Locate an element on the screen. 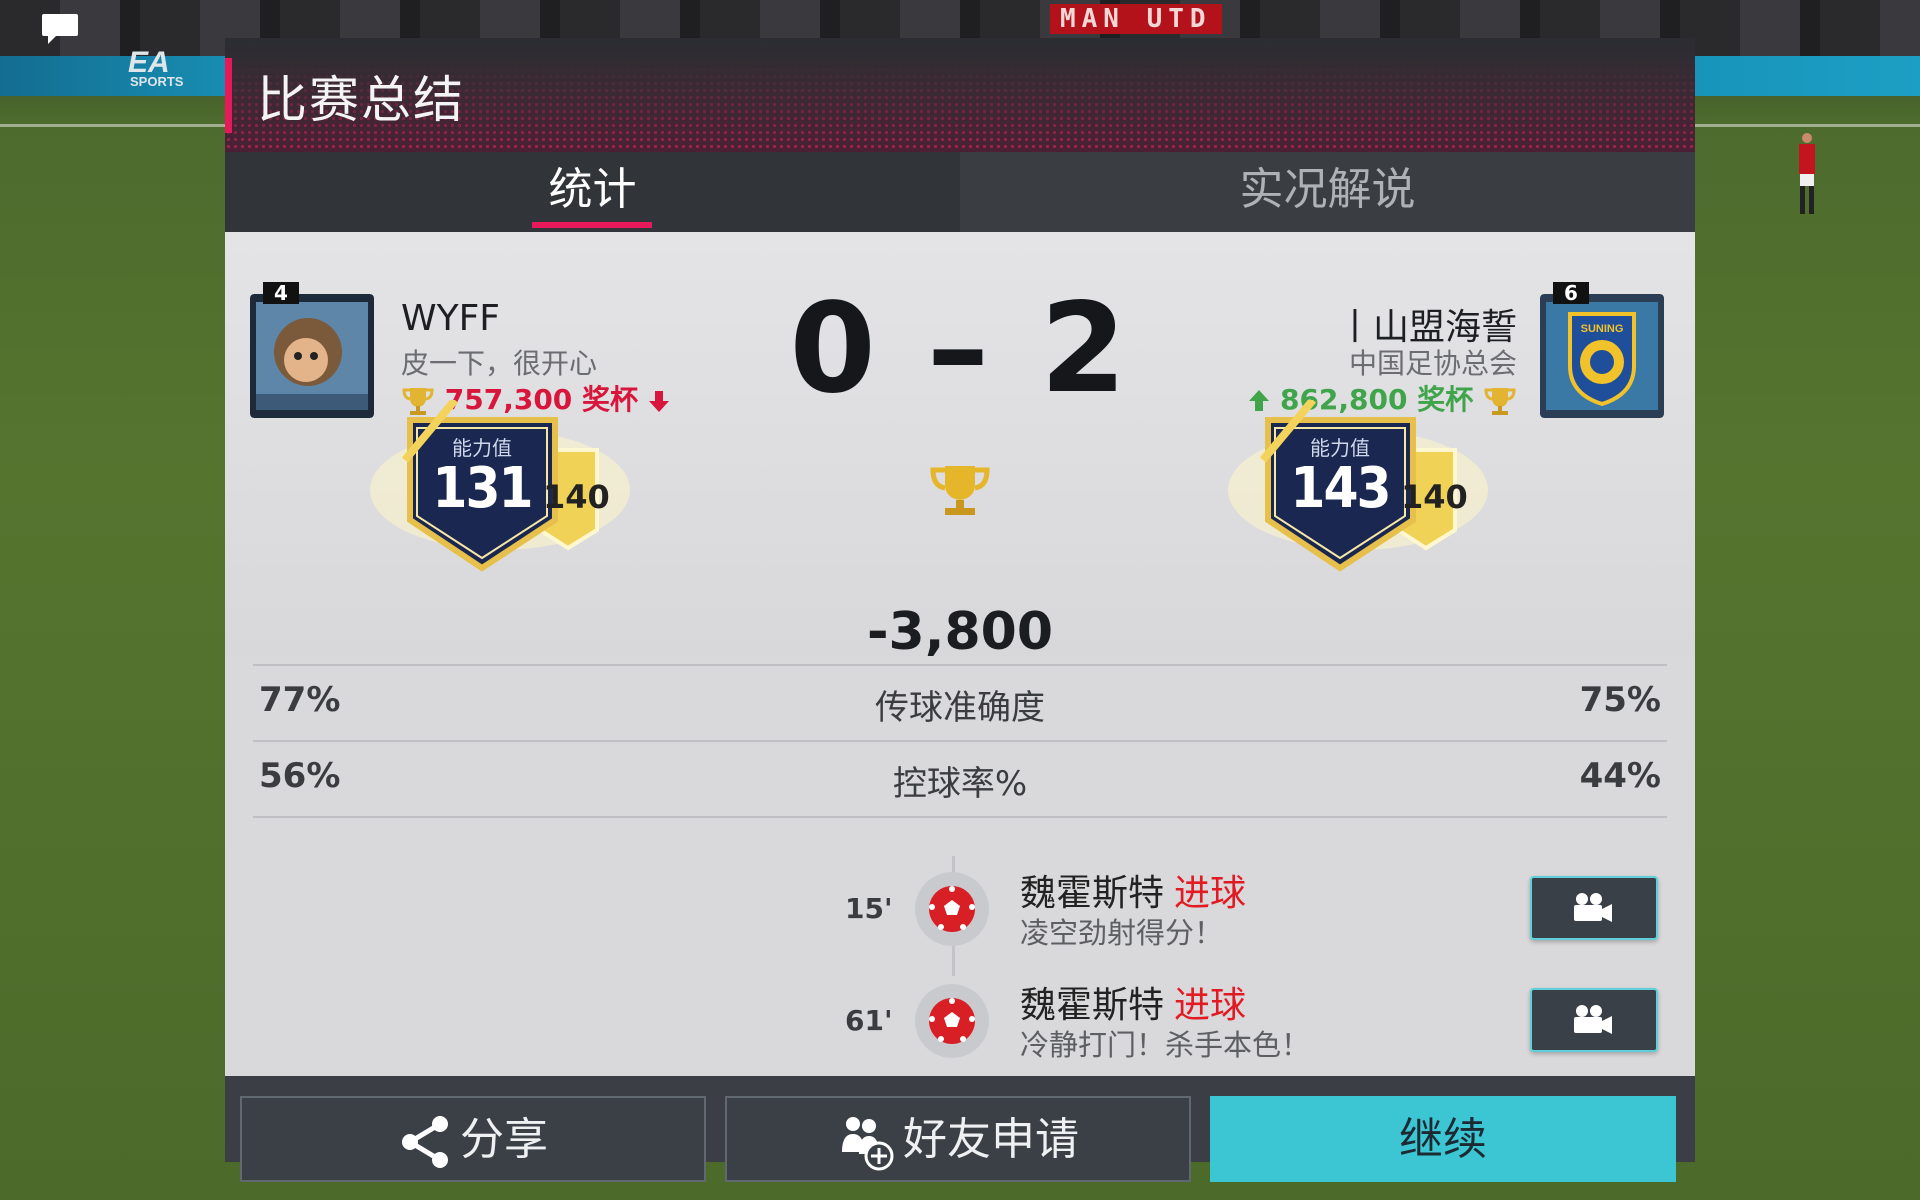 This screenshot has height=1200, width=1920. away-rating-shield: 能力值 143 140 is located at coordinates (1358, 490).